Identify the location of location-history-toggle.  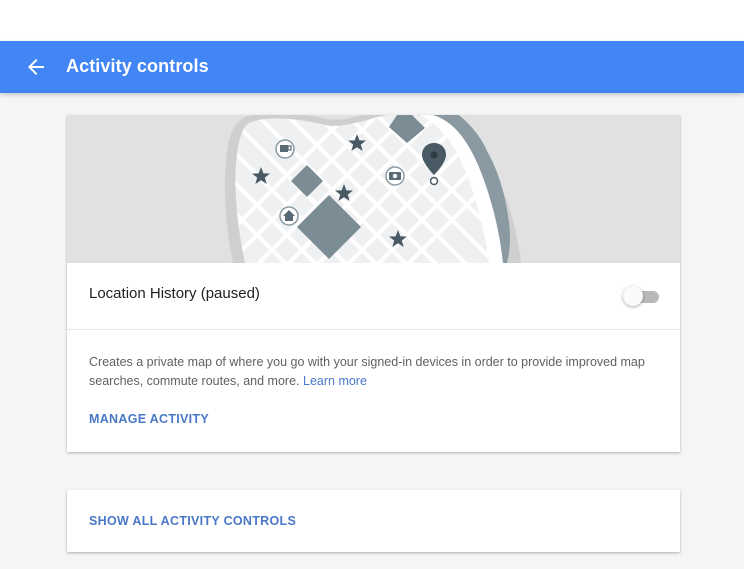
(642, 296).